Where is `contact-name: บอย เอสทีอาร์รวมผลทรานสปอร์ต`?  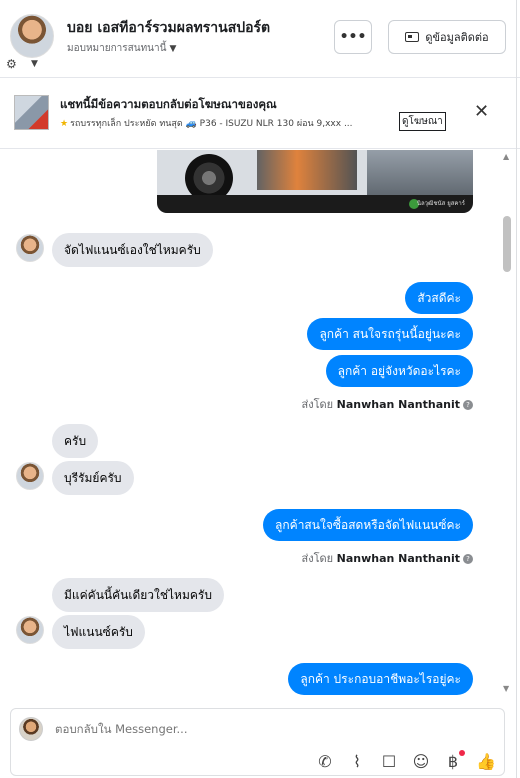 contact-name: บอย เอสทีอาร์รวมผลทรานสปอร์ต is located at coordinates (168, 28).